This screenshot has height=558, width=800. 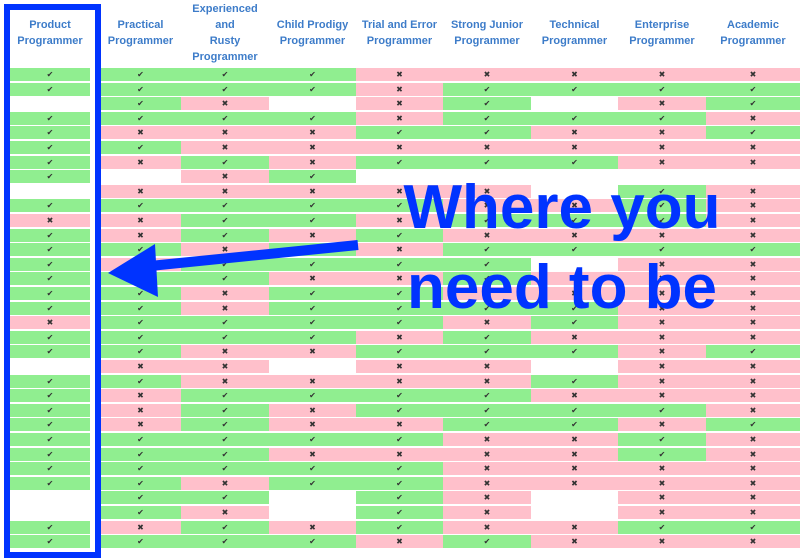 I want to click on arrow-shaft, so click(x=249, y=256).